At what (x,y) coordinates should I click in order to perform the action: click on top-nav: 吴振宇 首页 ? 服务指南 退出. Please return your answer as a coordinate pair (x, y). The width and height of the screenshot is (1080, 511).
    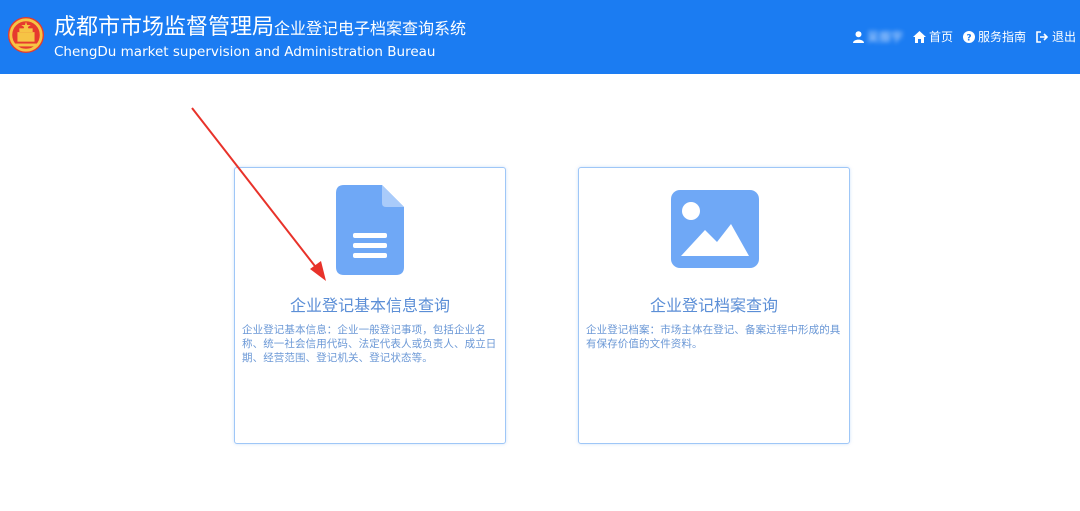
    Looking at the image, I should click on (964, 37).